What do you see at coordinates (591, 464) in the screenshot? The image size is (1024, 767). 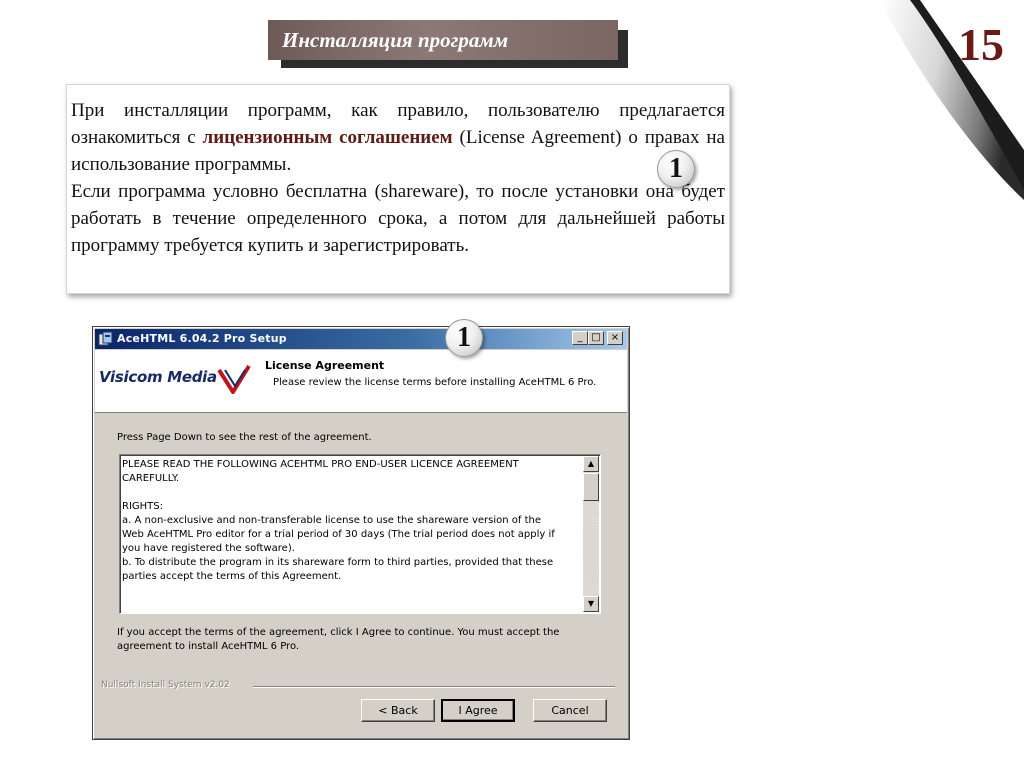 I see `scroll-up-icon: ▲` at bounding box center [591, 464].